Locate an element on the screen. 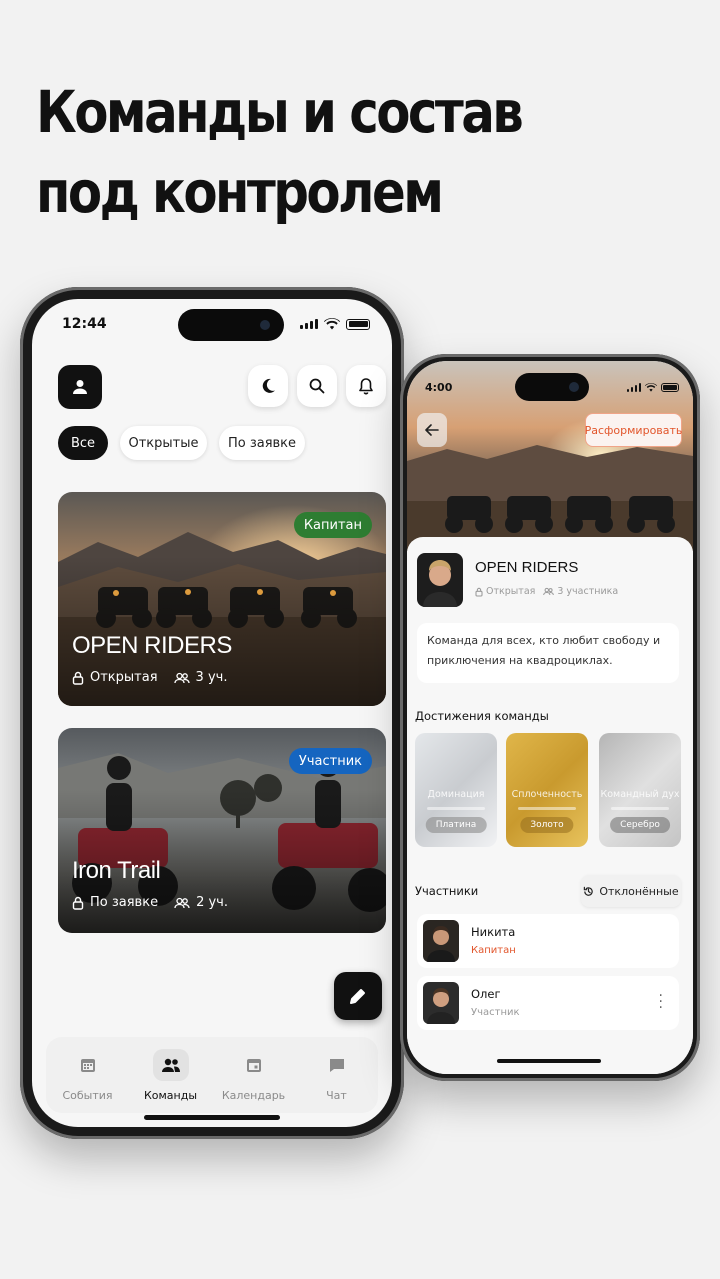 This screenshot has width=720, height=1279. role-badge: Участник is located at coordinates (330, 761).